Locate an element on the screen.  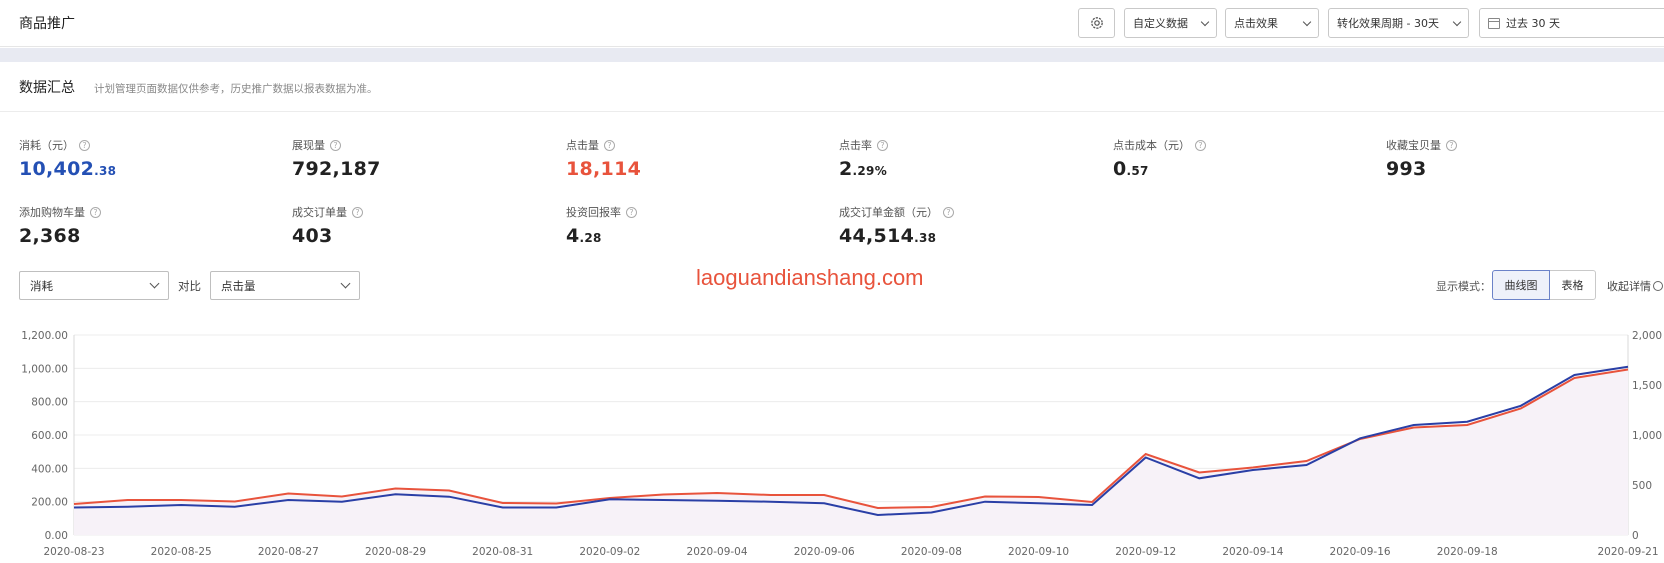
metric-label: 成交订单量 is located at coordinates (319, 212).